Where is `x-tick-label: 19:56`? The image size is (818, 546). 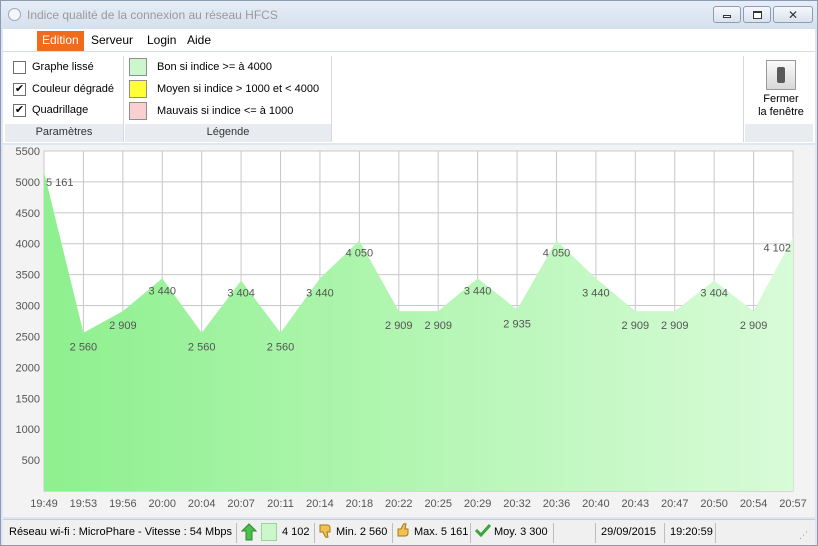
x-tick-label: 19:56 is located at coordinates (123, 504).